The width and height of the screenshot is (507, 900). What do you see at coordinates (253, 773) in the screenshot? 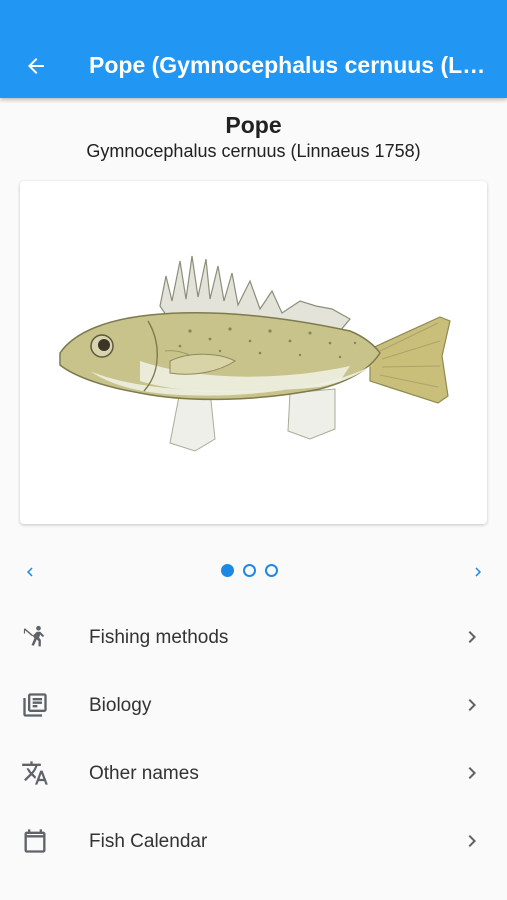
I see `menu-item-other-names: Other names` at bounding box center [253, 773].